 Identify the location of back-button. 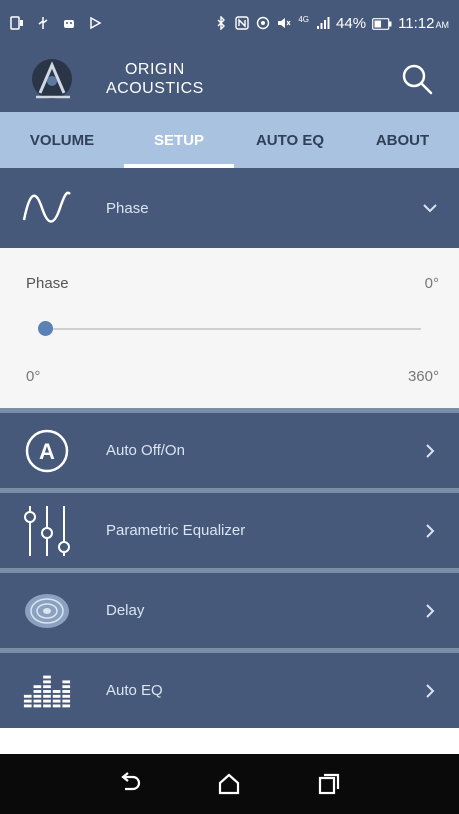
(130, 784).